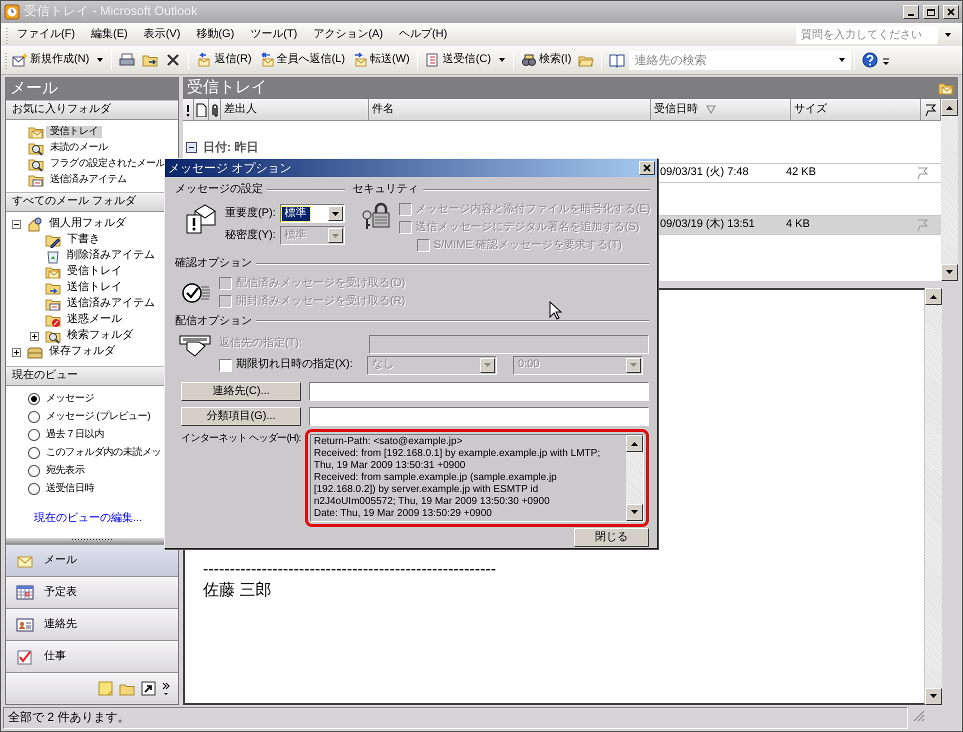 This screenshot has width=963, height=732. Describe the element at coordinates (250, 213) in the screenshot. I see `field-label: 重要度(P):` at that location.